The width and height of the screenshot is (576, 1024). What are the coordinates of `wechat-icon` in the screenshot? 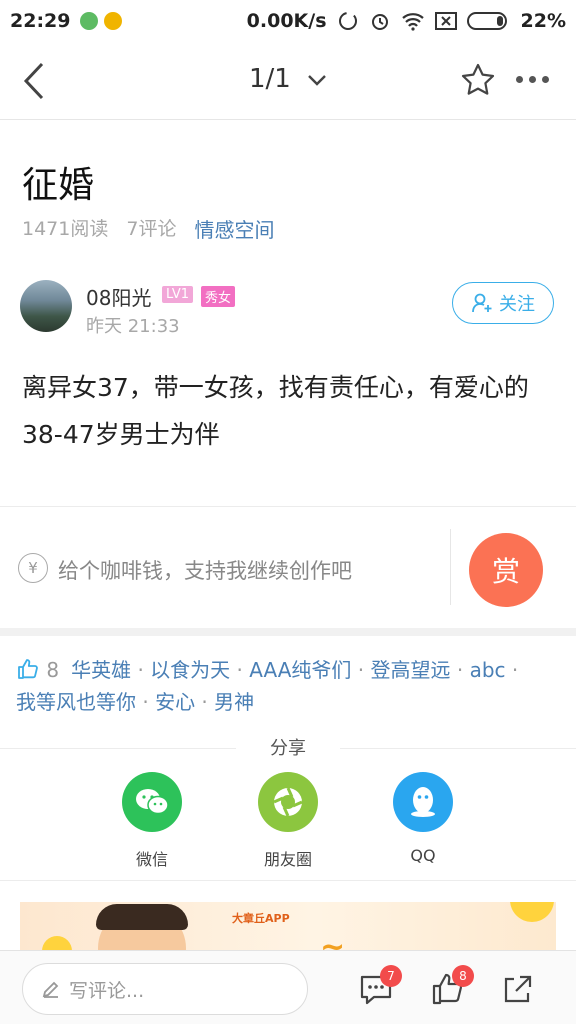 It's located at (152, 802).